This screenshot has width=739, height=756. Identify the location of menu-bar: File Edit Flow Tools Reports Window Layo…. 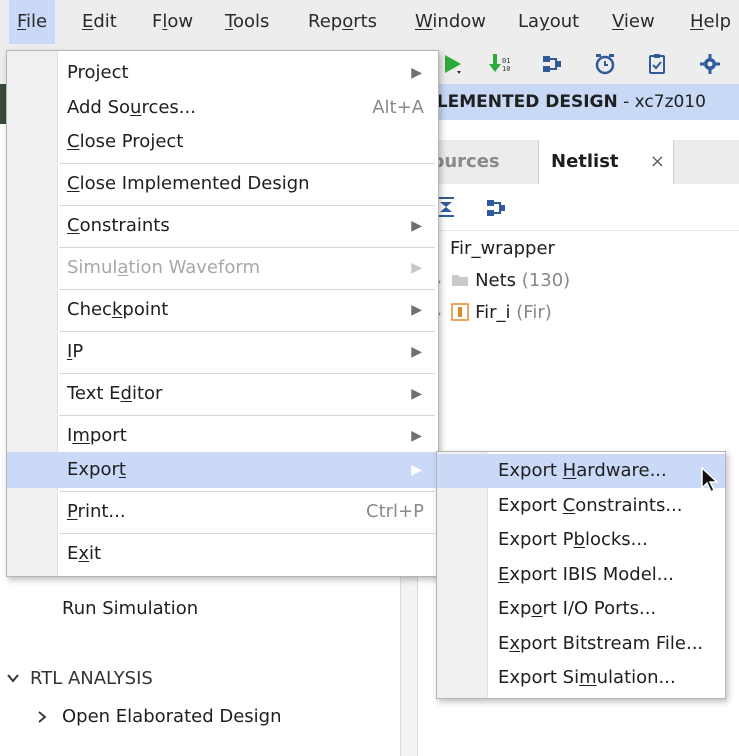
(369, 22).